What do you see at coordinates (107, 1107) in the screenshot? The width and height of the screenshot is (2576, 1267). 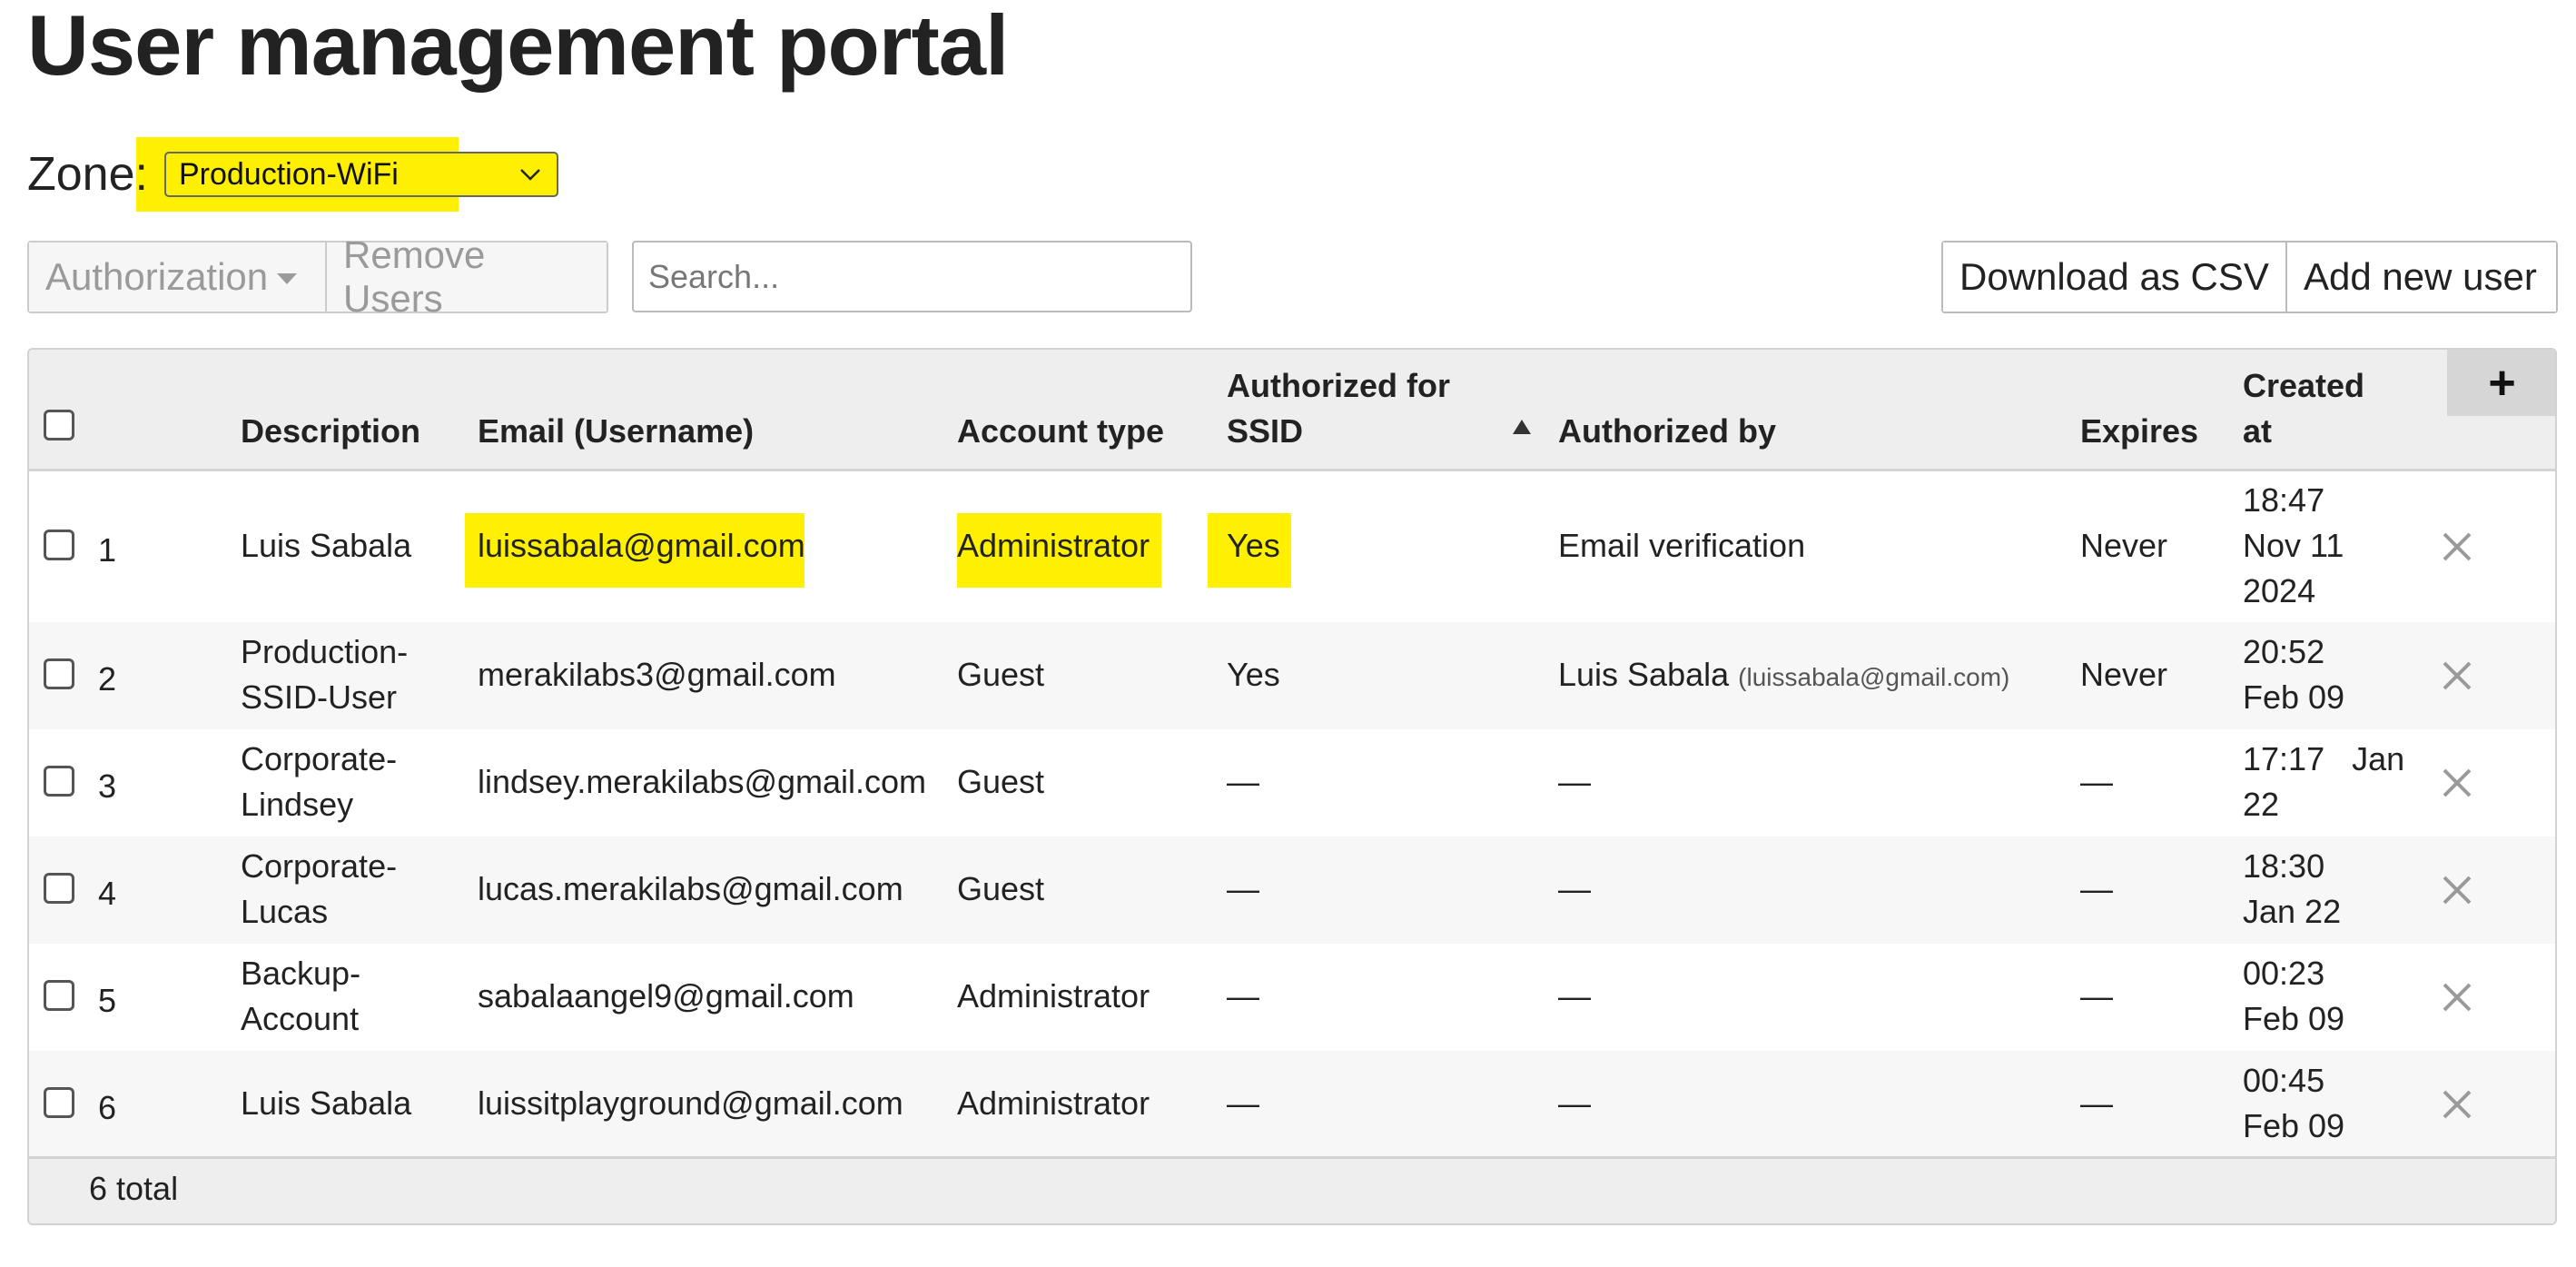 I see `row-number: 6` at bounding box center [107, 1107].